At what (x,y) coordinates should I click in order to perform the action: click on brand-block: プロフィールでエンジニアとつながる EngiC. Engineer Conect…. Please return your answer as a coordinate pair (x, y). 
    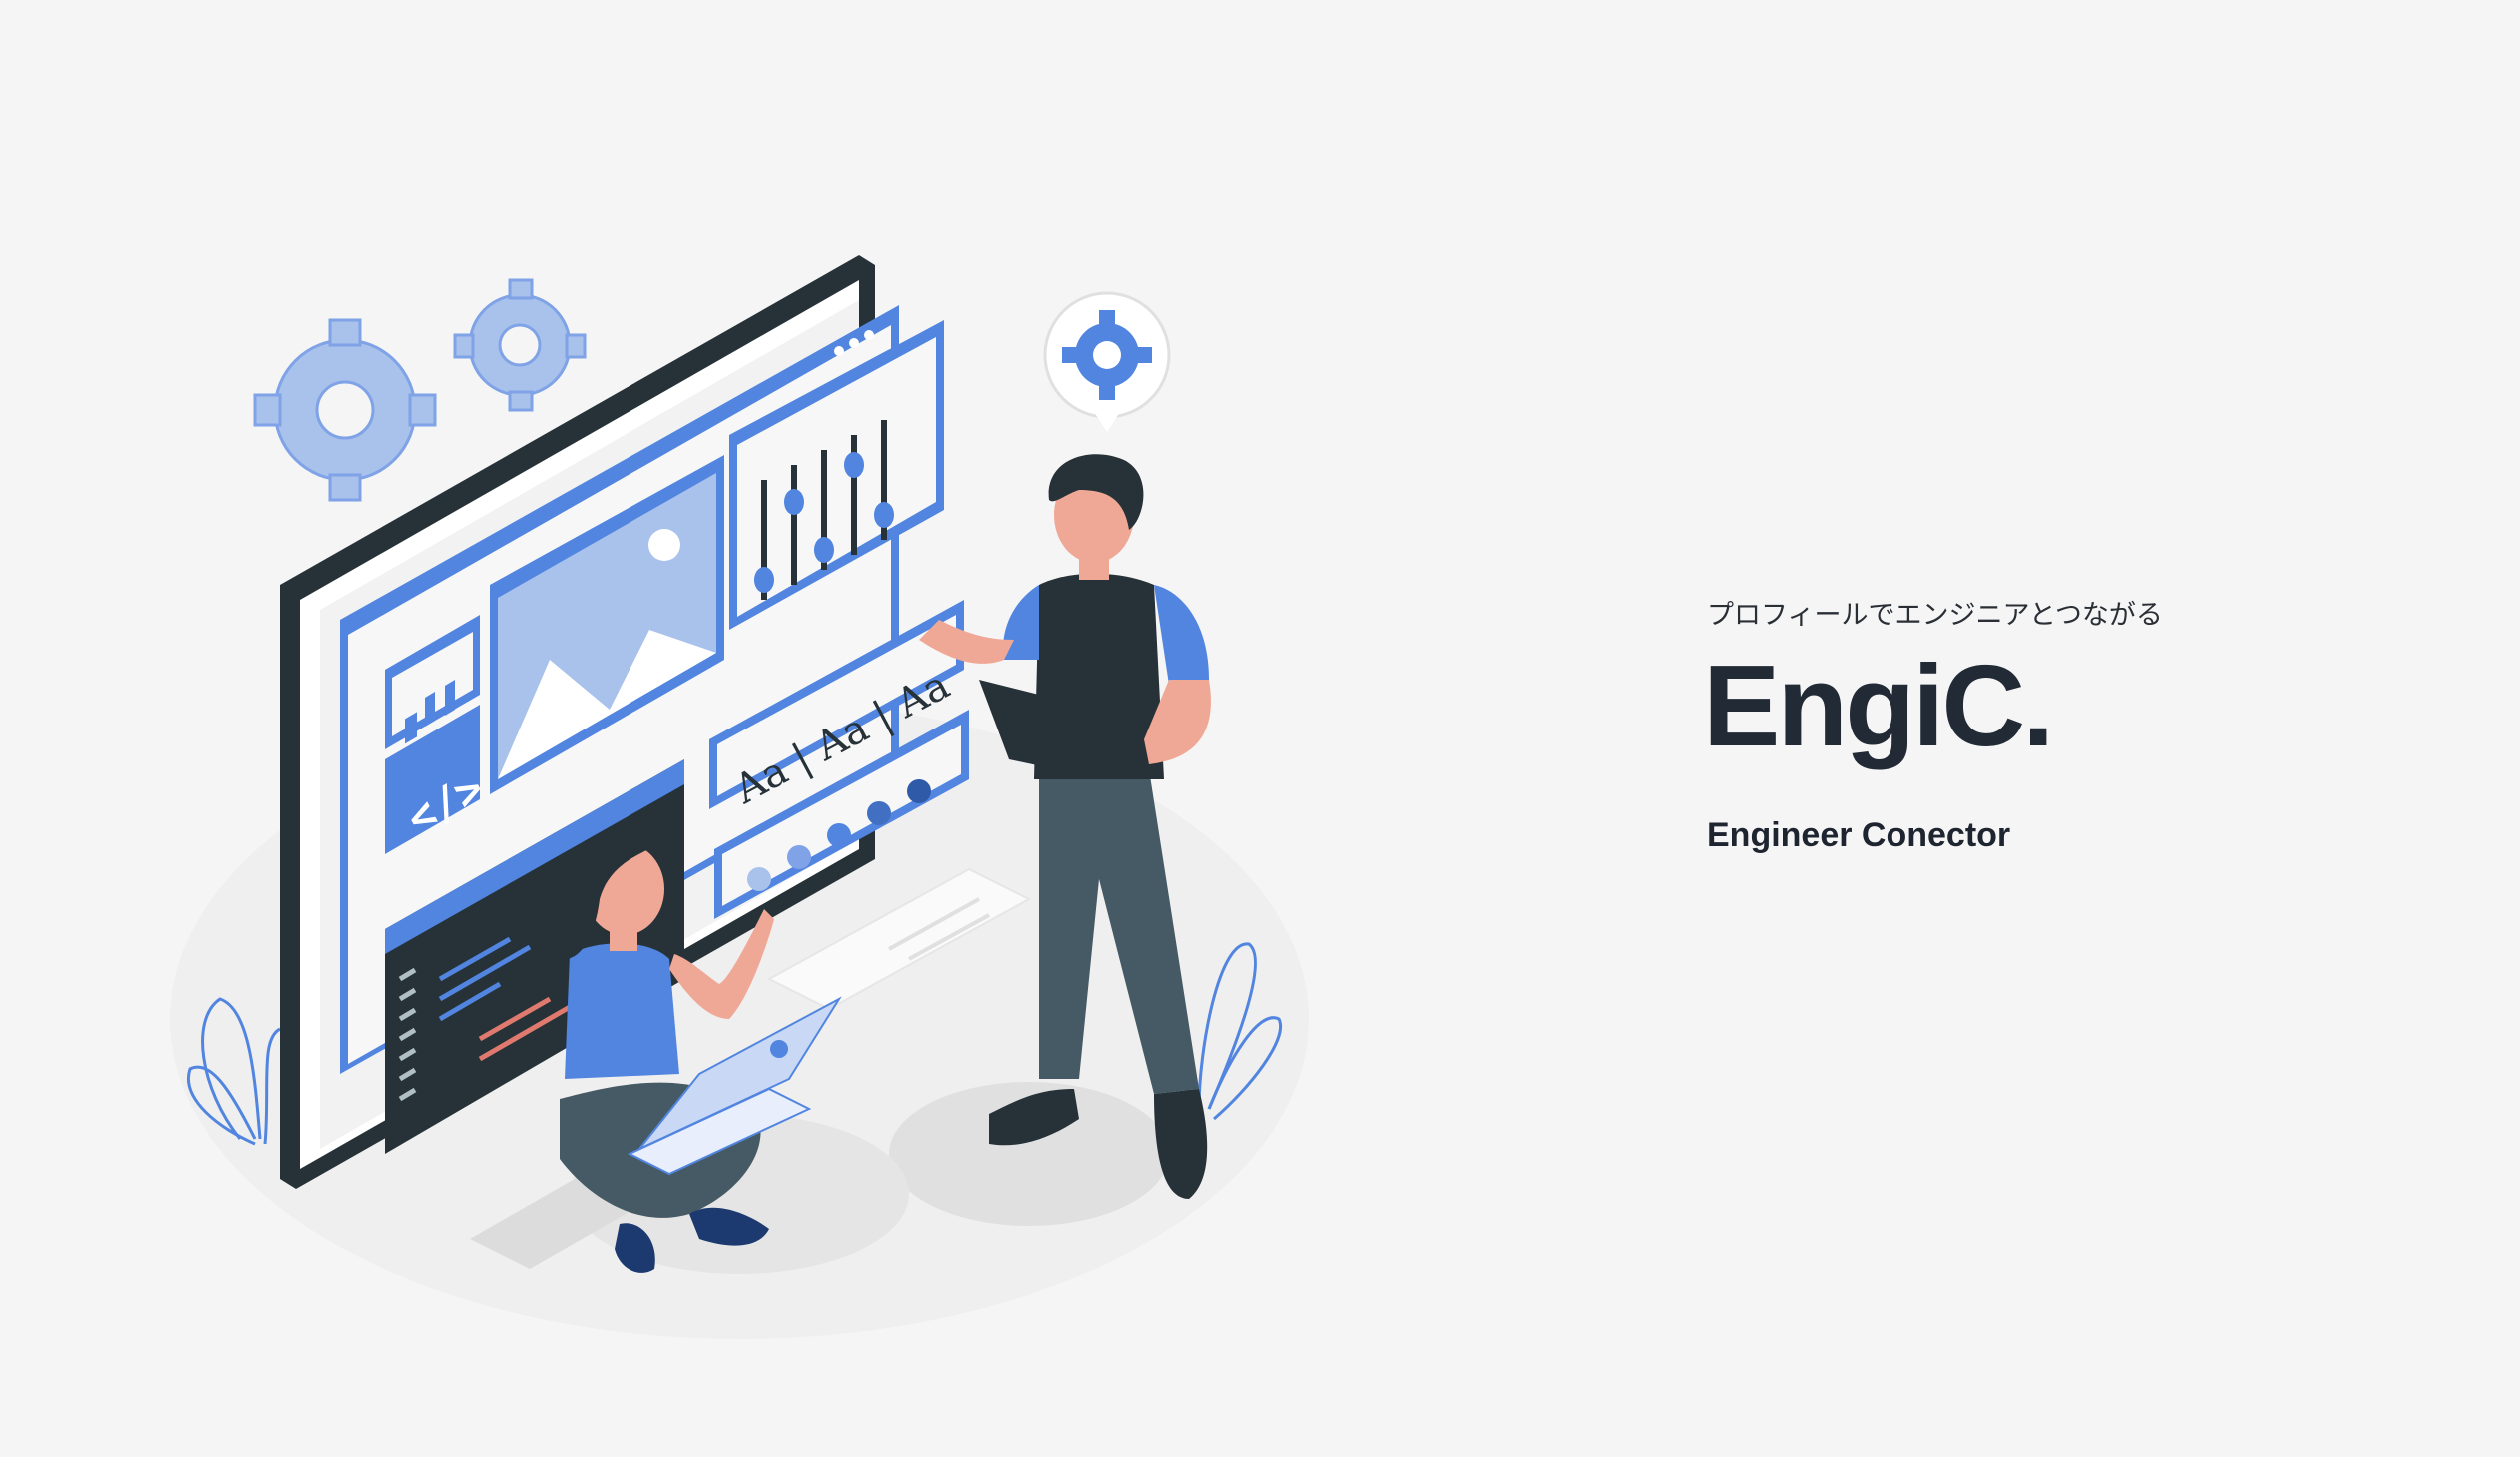
    Looking at the image, I should click on (2054, 726).